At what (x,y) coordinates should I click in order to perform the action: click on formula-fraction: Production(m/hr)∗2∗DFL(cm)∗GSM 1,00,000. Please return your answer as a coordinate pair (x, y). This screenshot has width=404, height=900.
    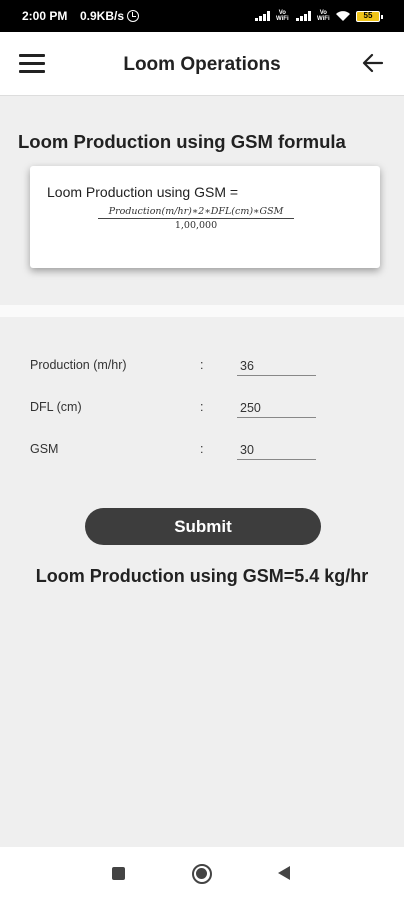
    Looking at the image, I should click on (196, 218).